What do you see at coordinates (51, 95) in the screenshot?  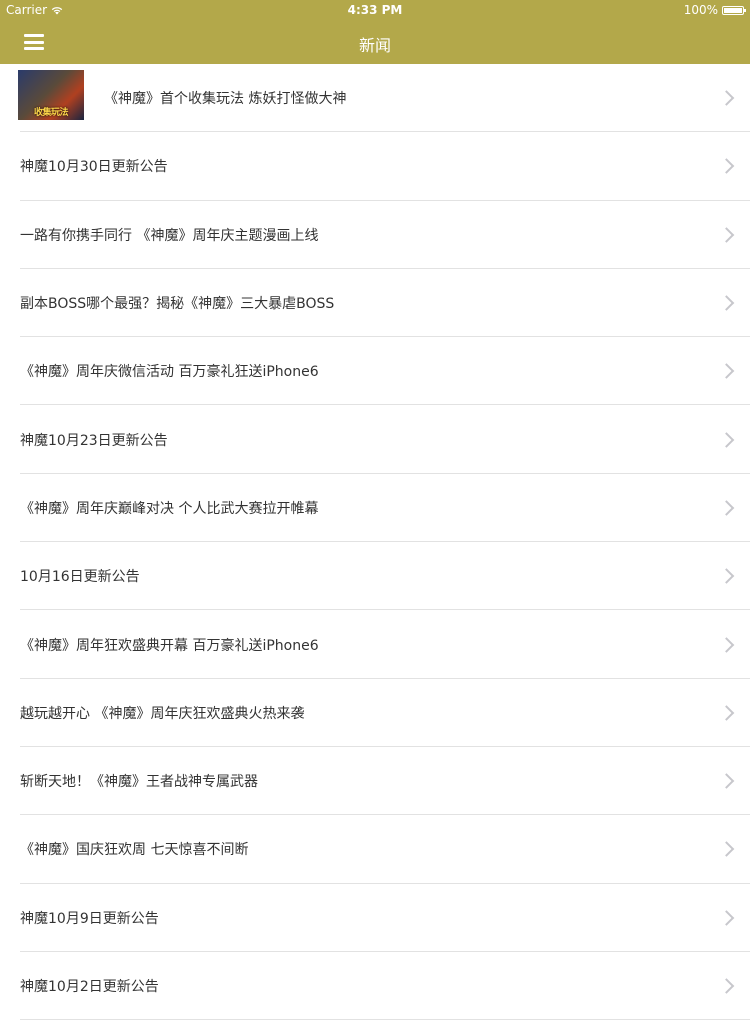 I see `news-thumbnail: 收集玩法` at bounding box center [51, 95].